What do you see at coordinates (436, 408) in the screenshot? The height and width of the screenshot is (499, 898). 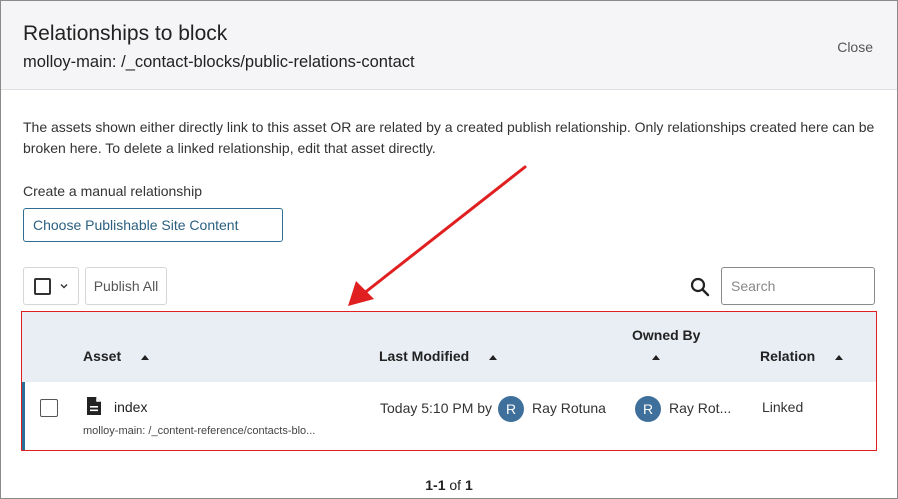 I see `last-modified-text: Today 5:10 PM by` at bounding box center [436, 408].